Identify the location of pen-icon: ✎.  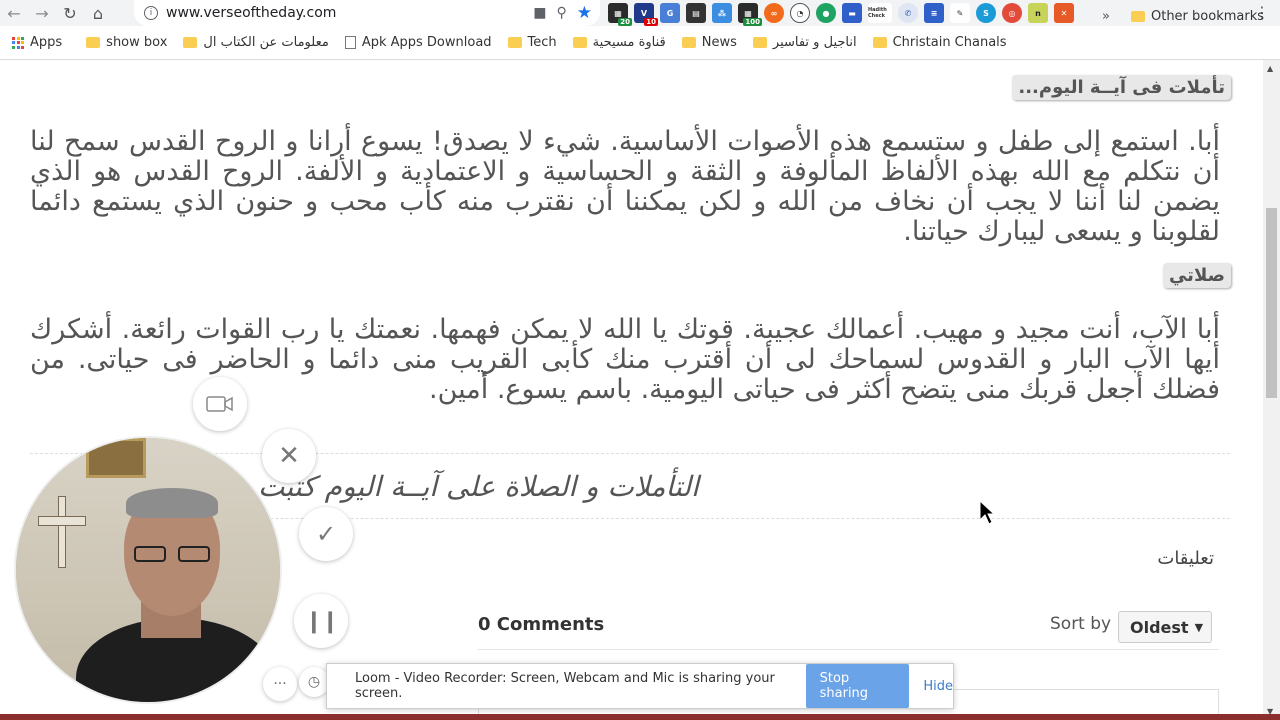
(960, 13).